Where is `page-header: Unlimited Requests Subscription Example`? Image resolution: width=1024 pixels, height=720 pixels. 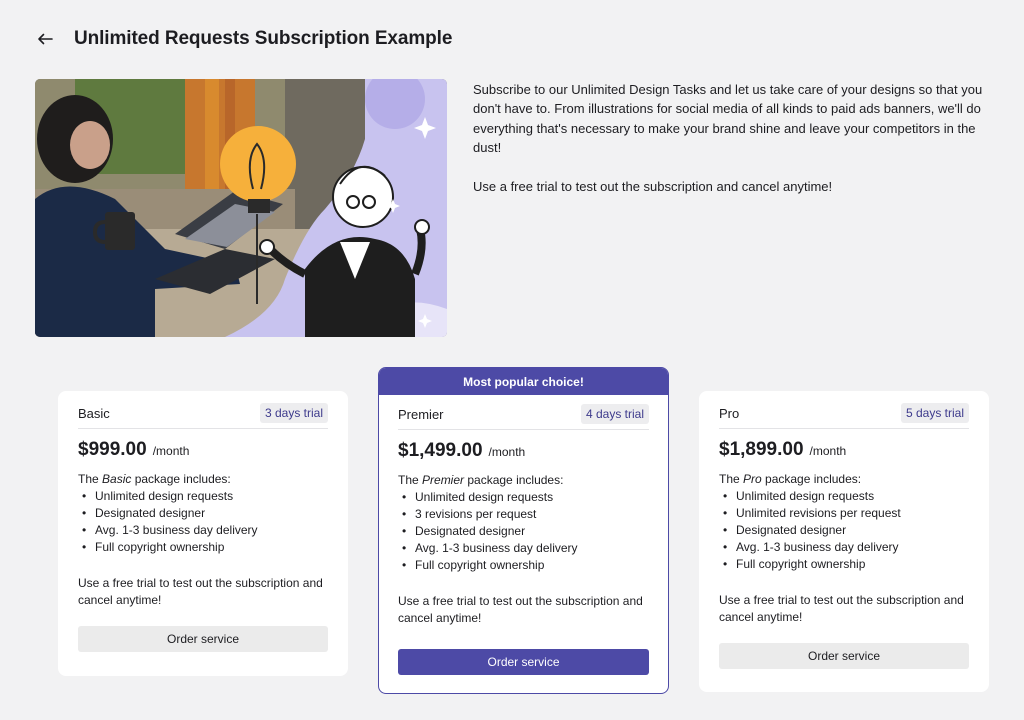
page-header: Unlimited Requests Subscription Example is located at coordinates (243, 39).